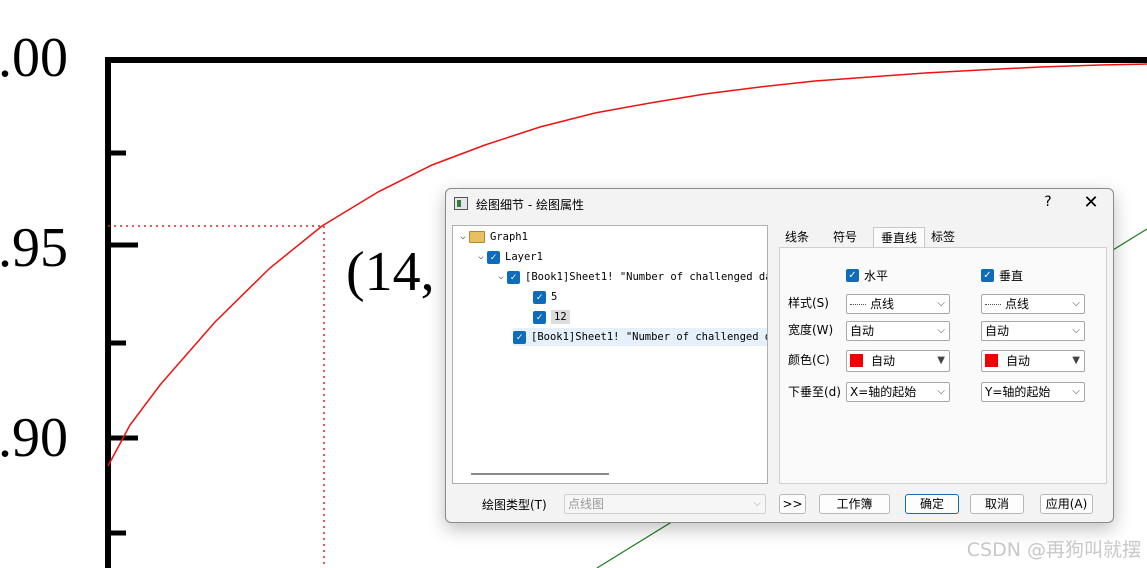  I want to click on h-style-value: 点线, so click(882, 304).